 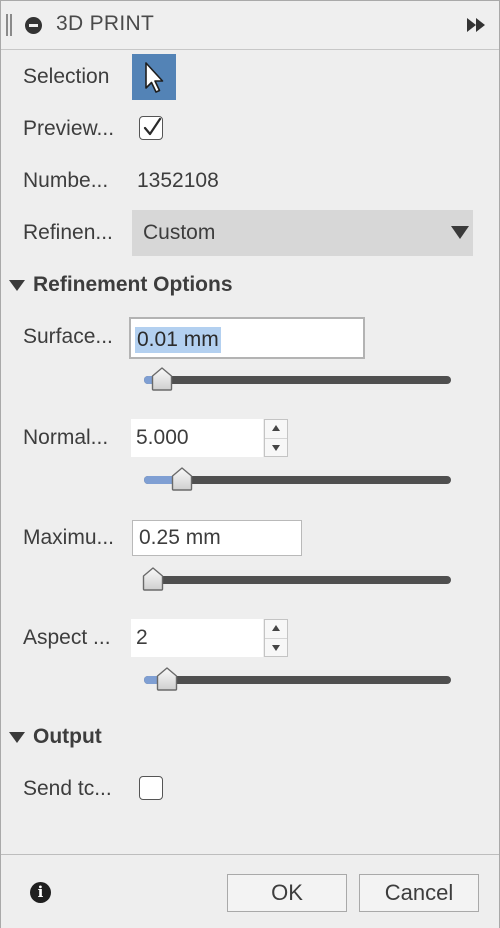 What do you see at coordinates (105, 23) in the screenshot?
I see `dialog-title: 3D PRINT` at bounding box center [105, 23].